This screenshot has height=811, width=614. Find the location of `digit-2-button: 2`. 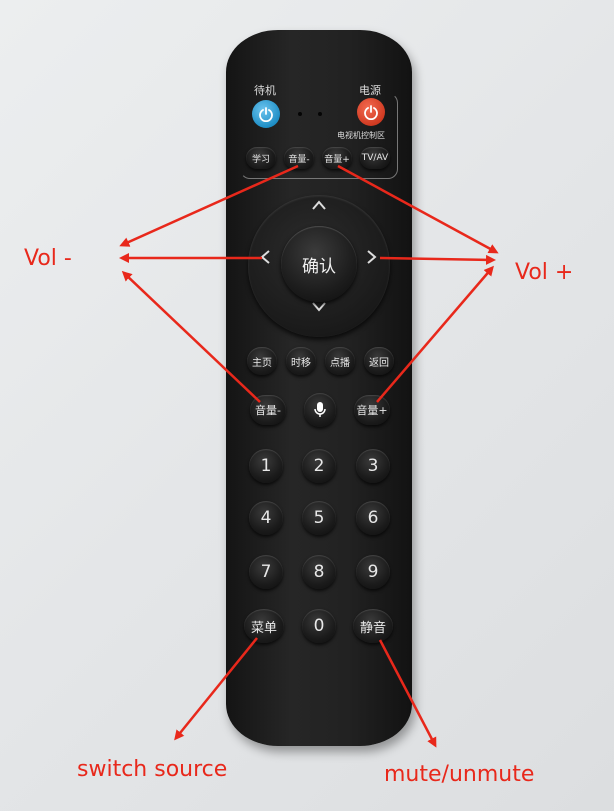

digit-2-button: 2 is located at coordinates (319, 466).